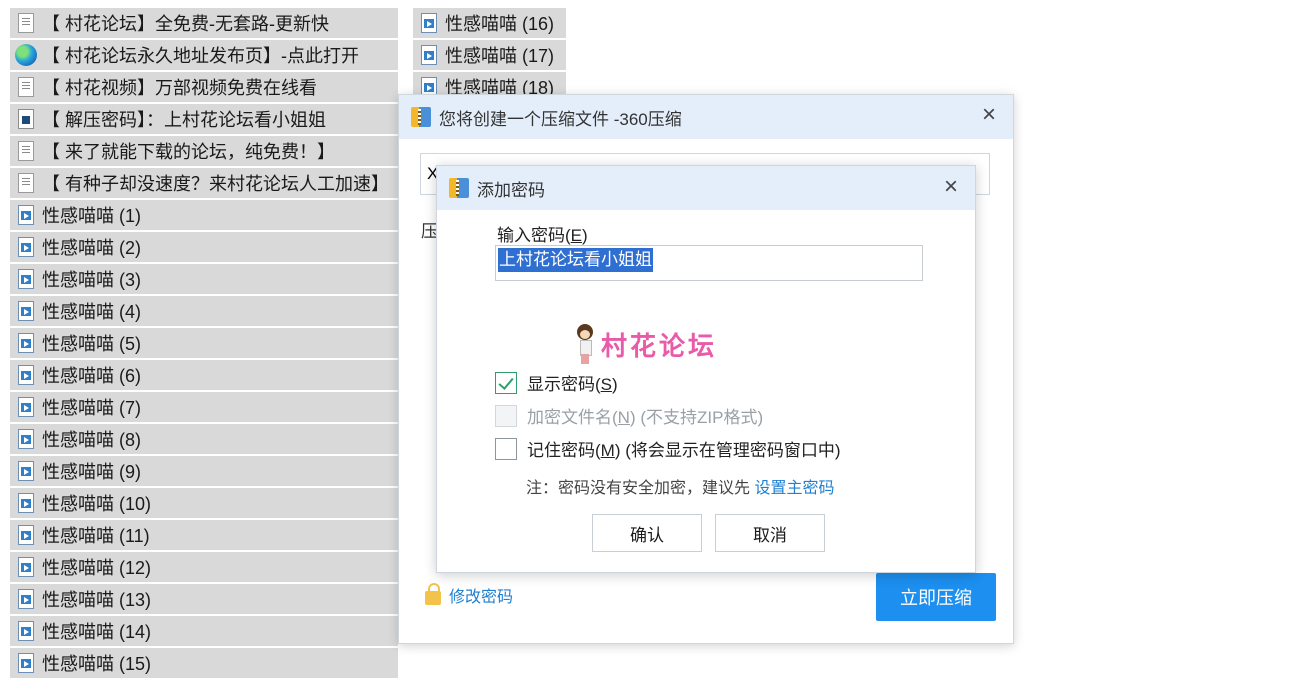  What do you see at coordinates (184, 120) in the screenshot?
I see `file-name: 【 解压密码】：上村花论坛看小姐姐` at bounding box center [184, 120].